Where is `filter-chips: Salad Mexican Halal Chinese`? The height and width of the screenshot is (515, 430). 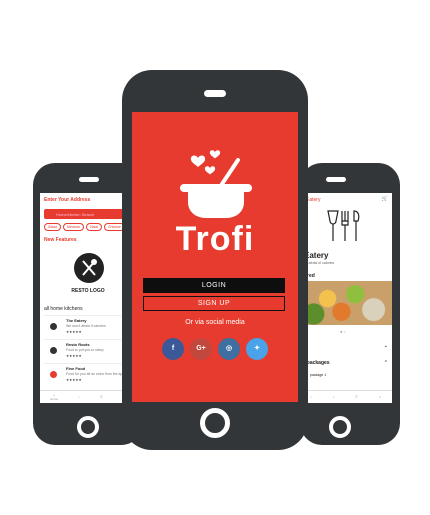 filter-chips: Salad Mexican Halal Chinese is located at coordinates (84, 227).